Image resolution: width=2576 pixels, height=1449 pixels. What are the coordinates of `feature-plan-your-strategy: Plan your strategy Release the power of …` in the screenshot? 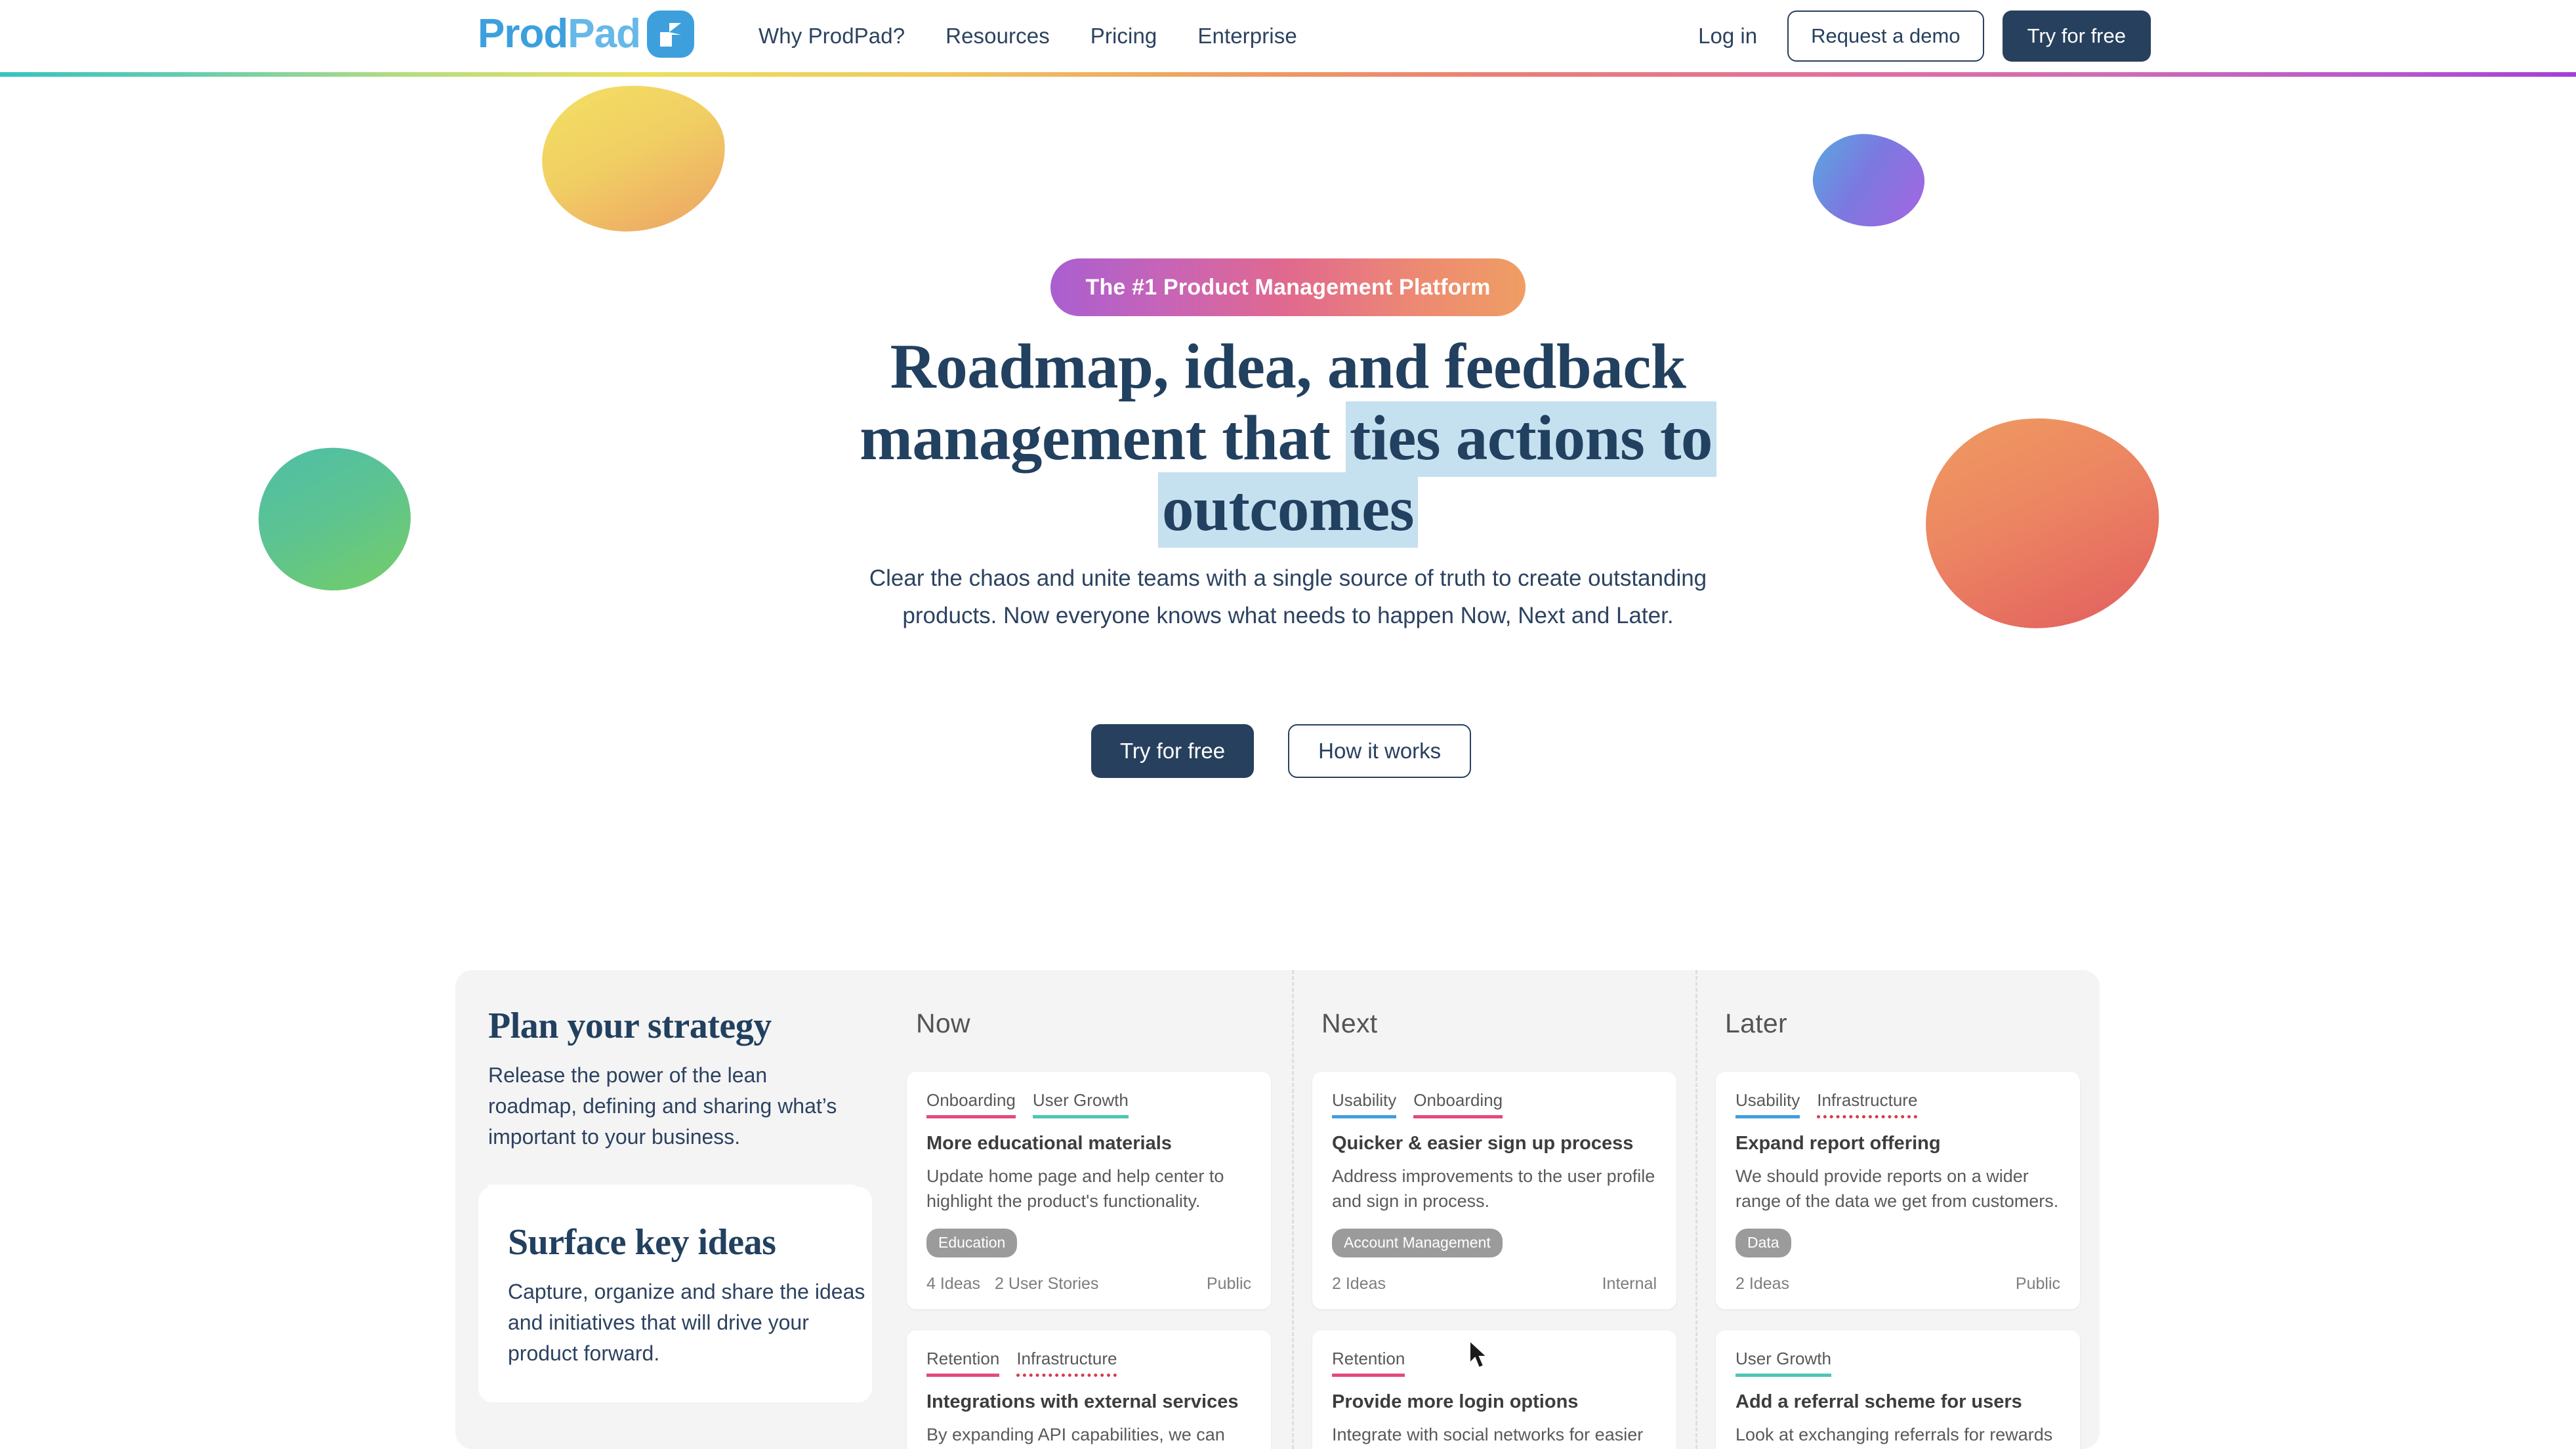 It's located at (672, 1079).